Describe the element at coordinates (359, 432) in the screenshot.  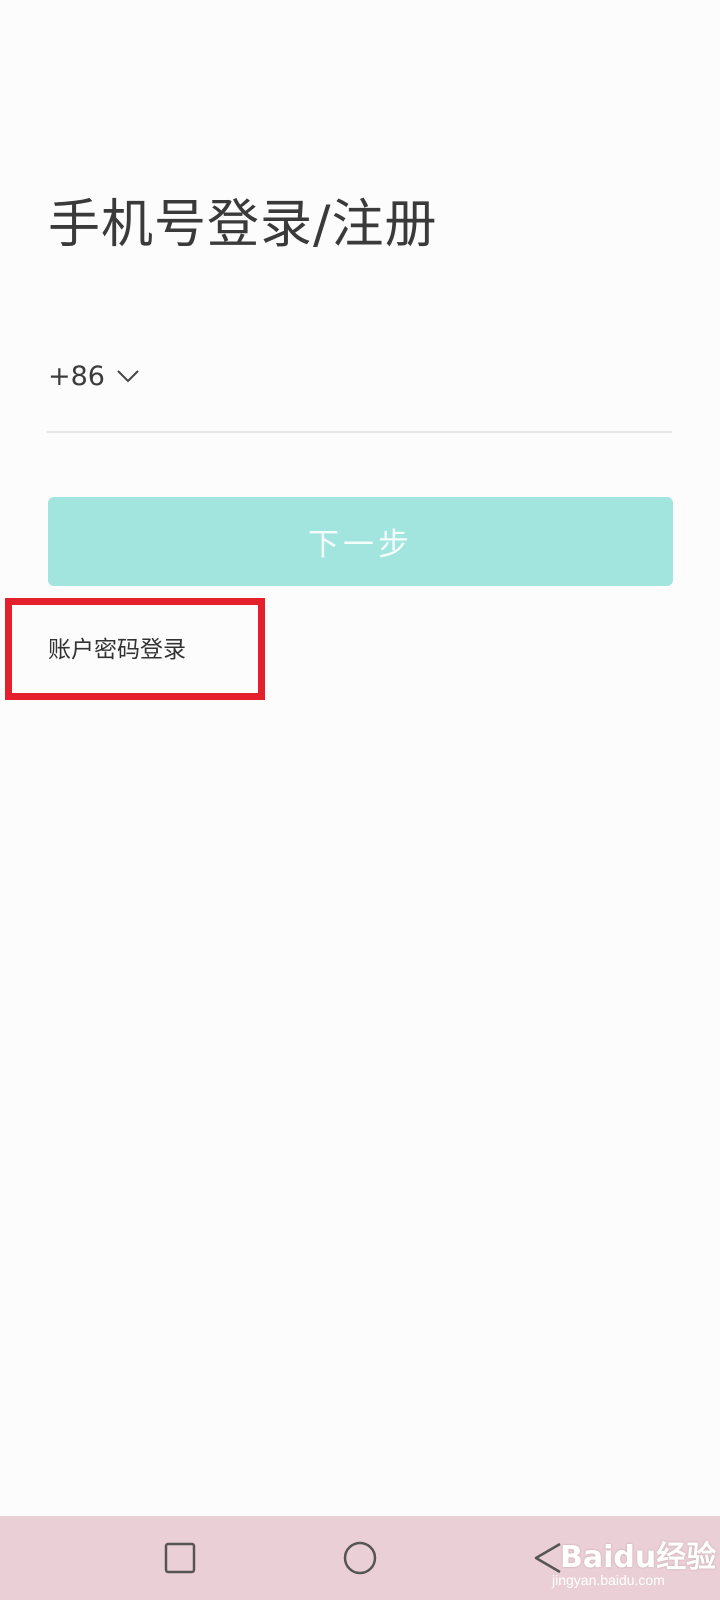
I see `phone-input-underline` at that location.